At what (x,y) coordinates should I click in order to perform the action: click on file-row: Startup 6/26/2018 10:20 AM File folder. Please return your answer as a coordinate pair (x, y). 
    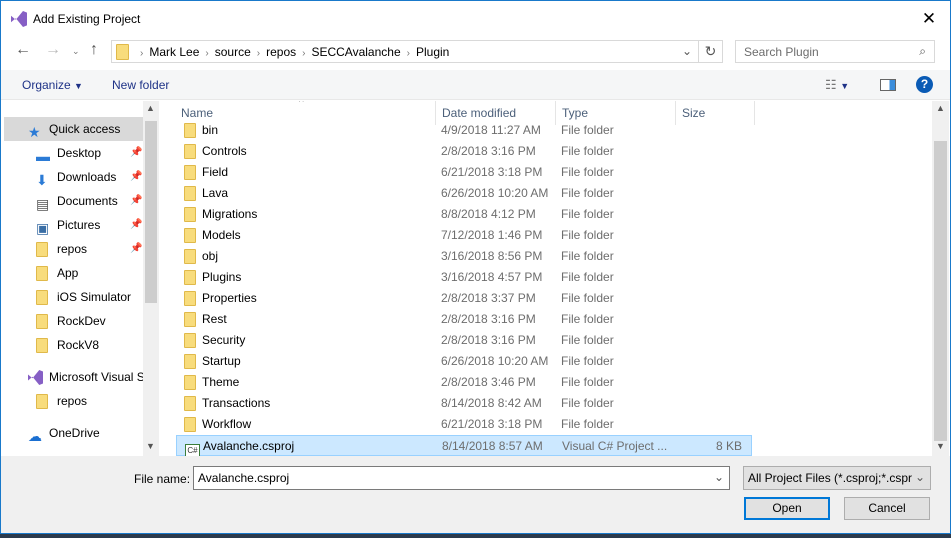
    Looking at the image, I should click on (464, 361).